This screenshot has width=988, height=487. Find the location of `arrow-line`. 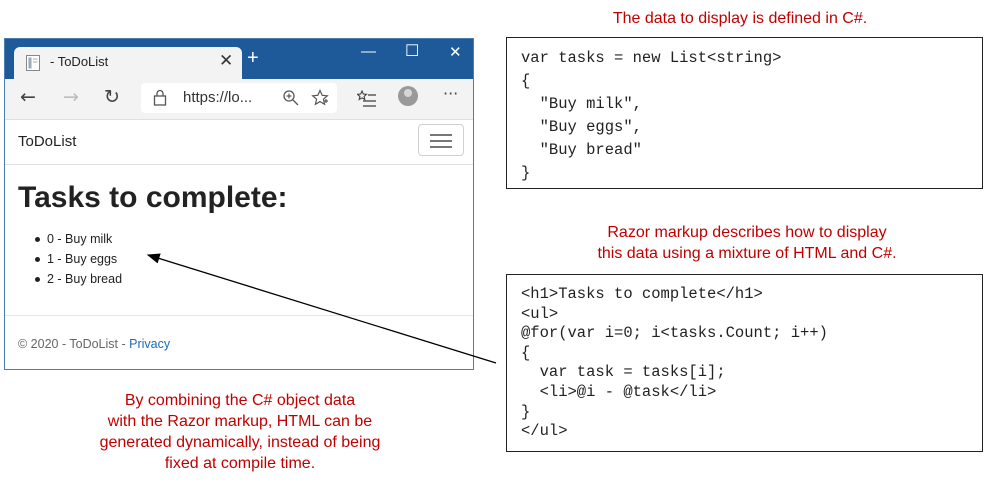

arrow-line is located at coordinates (321, 308).